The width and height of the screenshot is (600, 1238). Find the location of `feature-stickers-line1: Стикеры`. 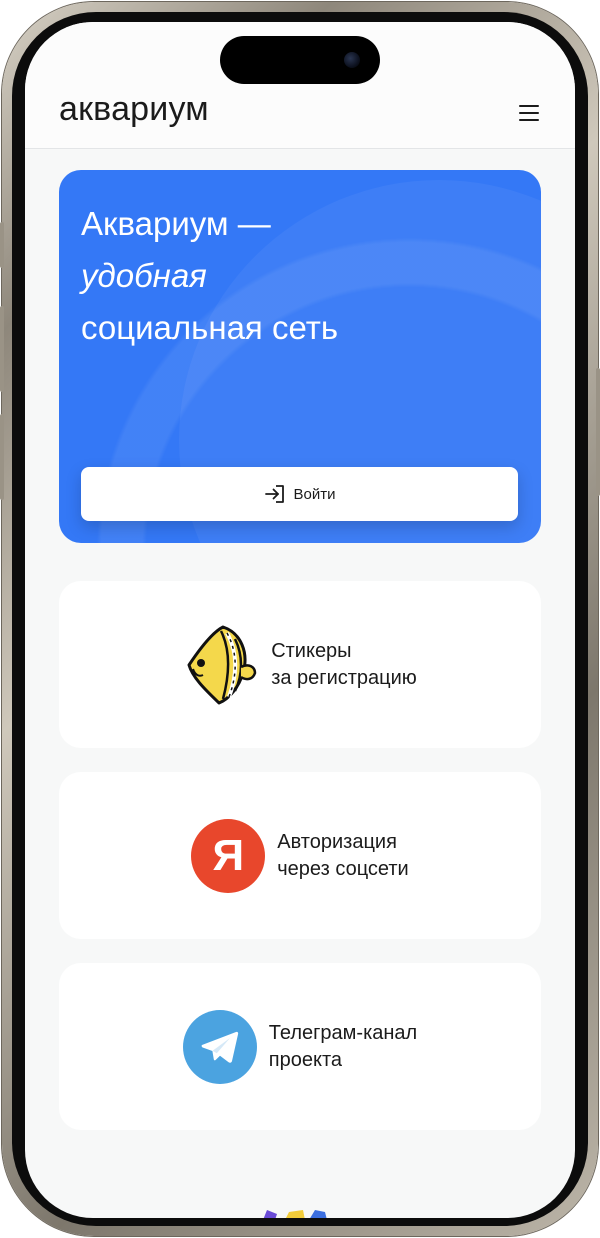

feature-stickers-line1: Стикеры is located at coordinates (311, 650).